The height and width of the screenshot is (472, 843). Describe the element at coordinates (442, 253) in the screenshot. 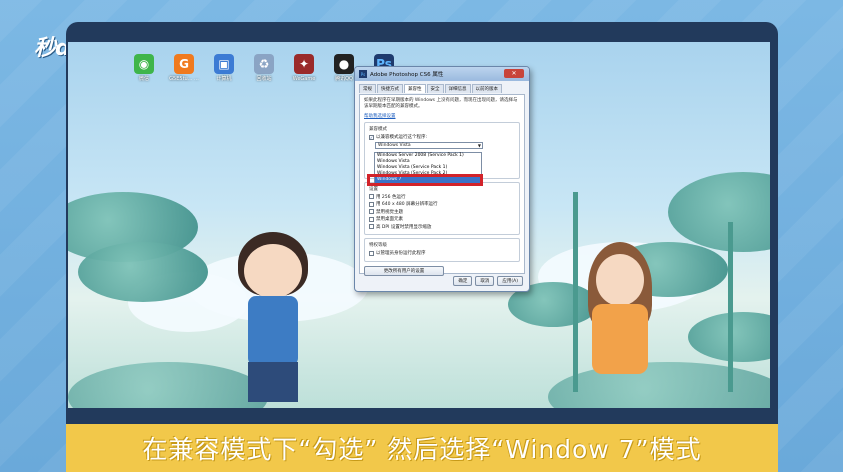

I see `privilege-row: 以管理员身份运行此程序` at that location.